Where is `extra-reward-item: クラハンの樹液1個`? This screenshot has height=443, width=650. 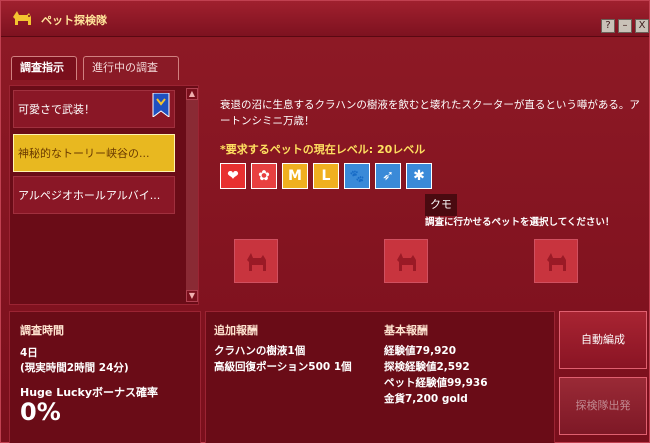
extra-reward-item: クラハンの樹液1個 is located at coordinates (260, 351).